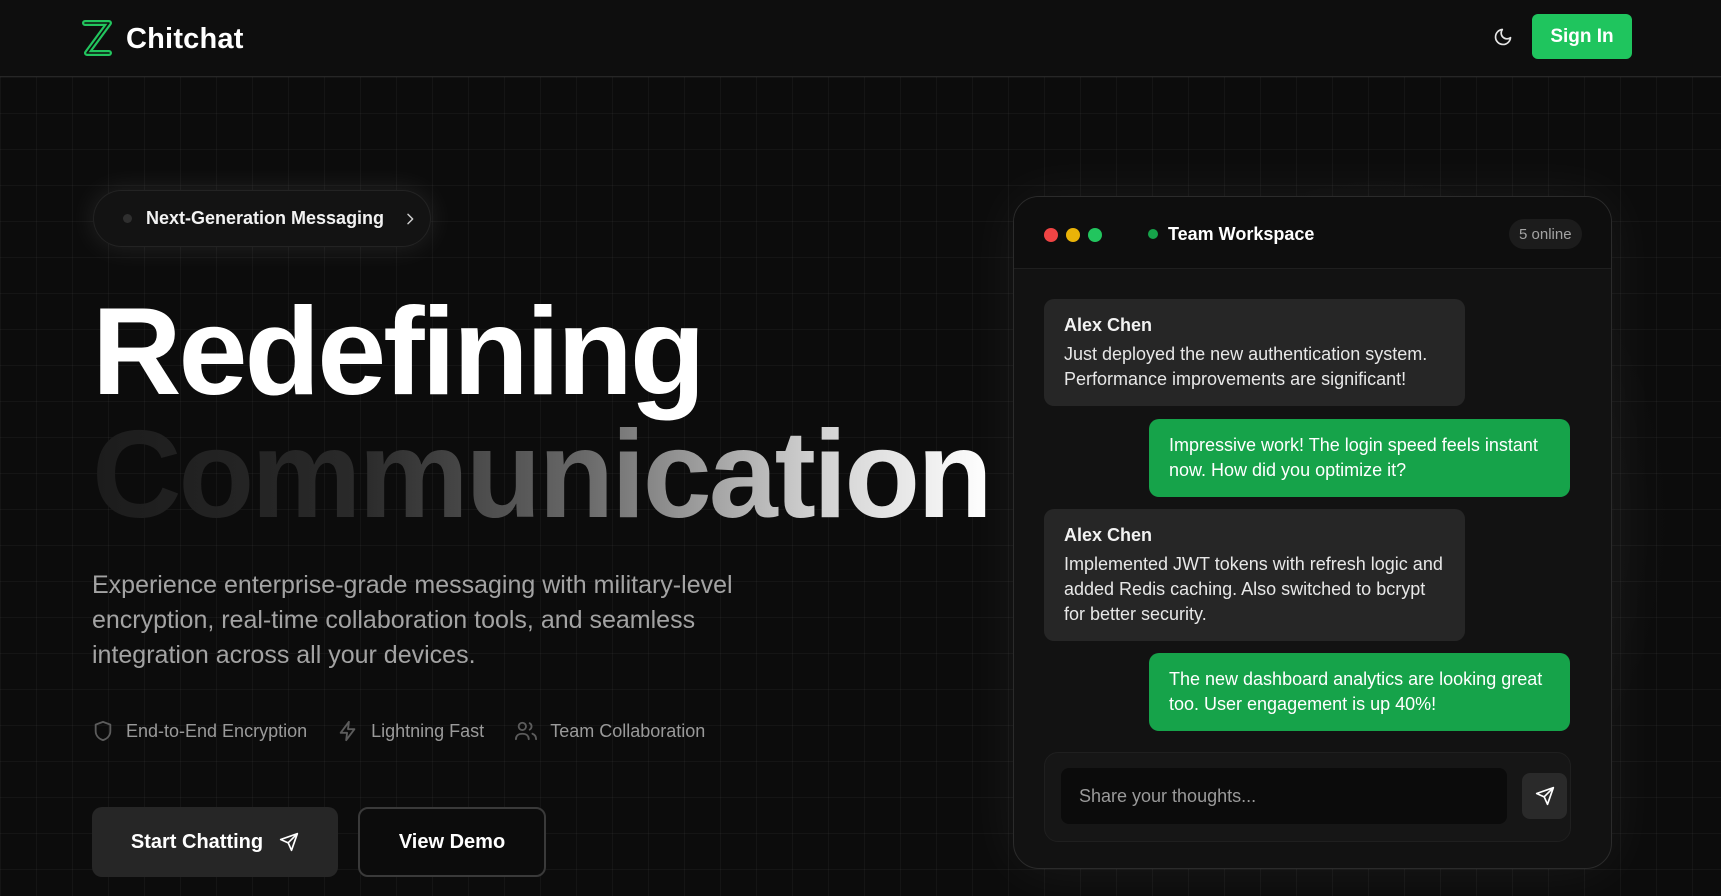 This screenshot has width=1721, height=896. I want to click on logo: Chitchat, so click(161, 39).